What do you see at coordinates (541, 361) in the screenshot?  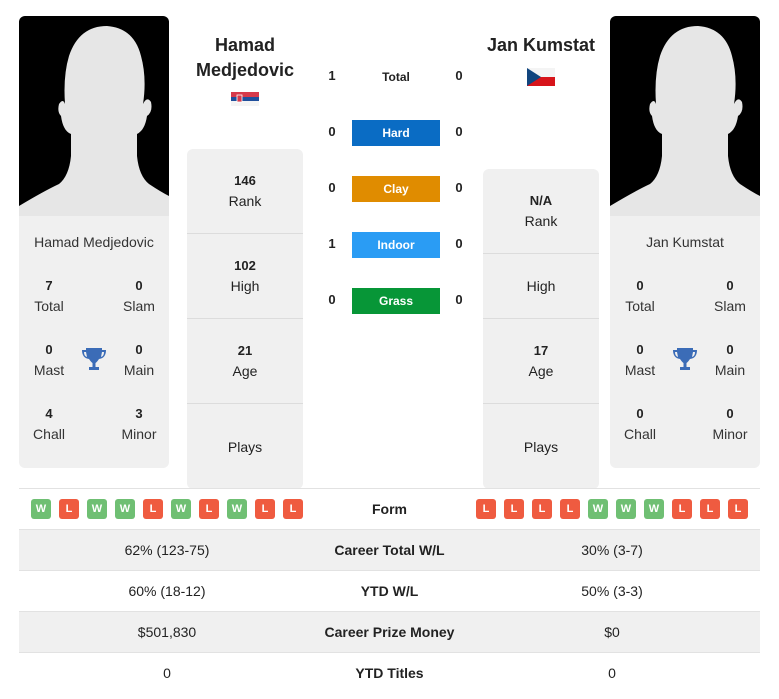 I see `player2-age: 17 Age` at bounding box center [541, 361].